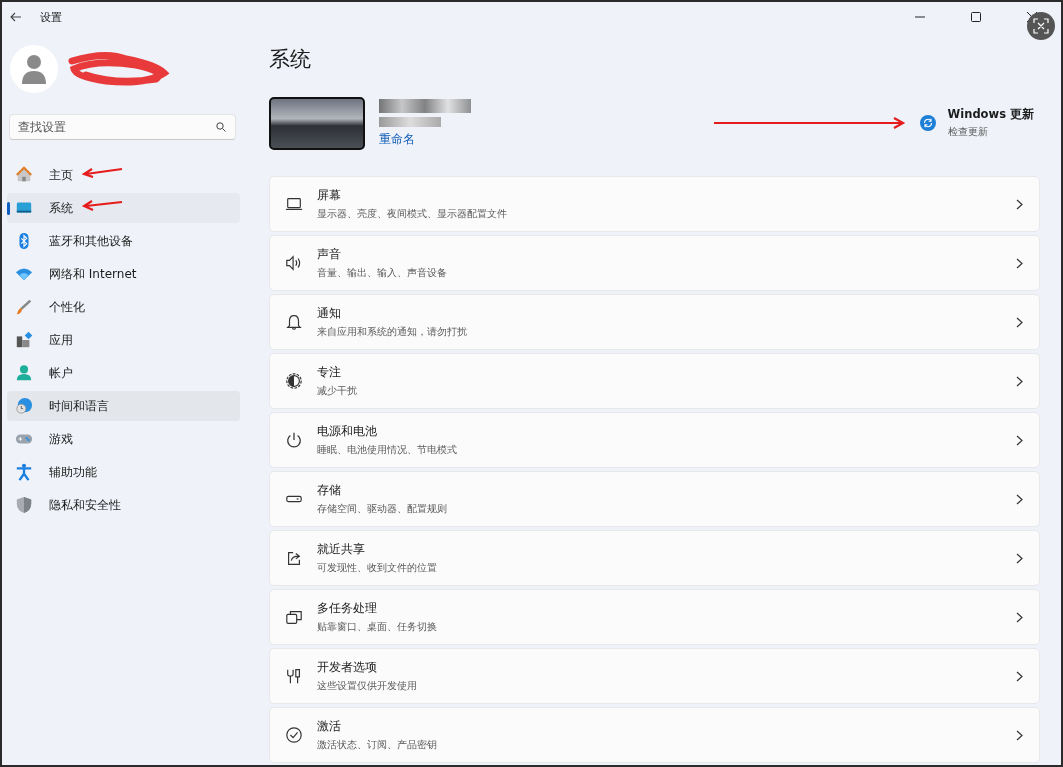 The height and width of the screenshot is (767, 1063). I want to click on settings-row: 专注 减少干扰, so click(654, 381).